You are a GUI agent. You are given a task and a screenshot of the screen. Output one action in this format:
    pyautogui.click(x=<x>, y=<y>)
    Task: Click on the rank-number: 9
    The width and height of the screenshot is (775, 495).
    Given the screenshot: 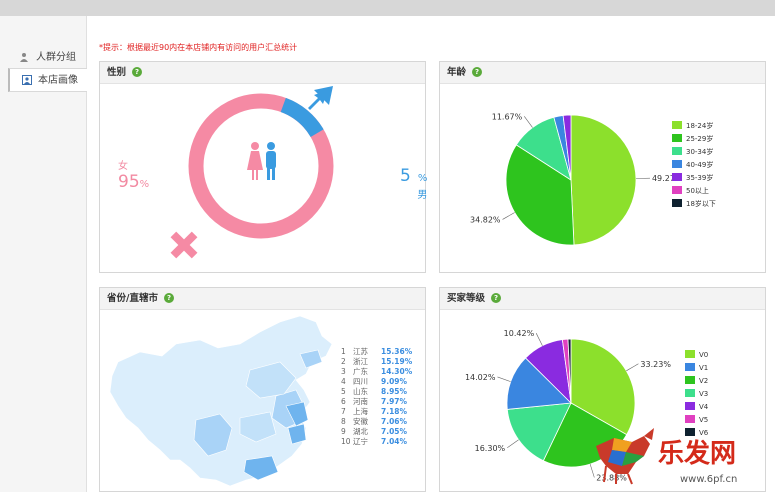 What is the action you would take?
    pyautogui.click(x=347, y=432)
    